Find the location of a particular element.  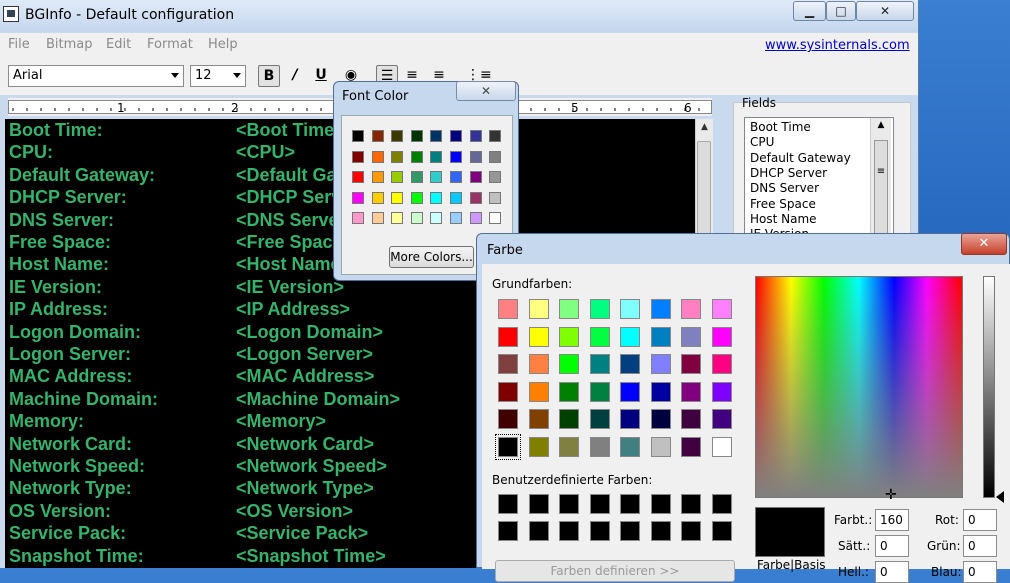

underline-button: U is located at coordinates (321, 76).